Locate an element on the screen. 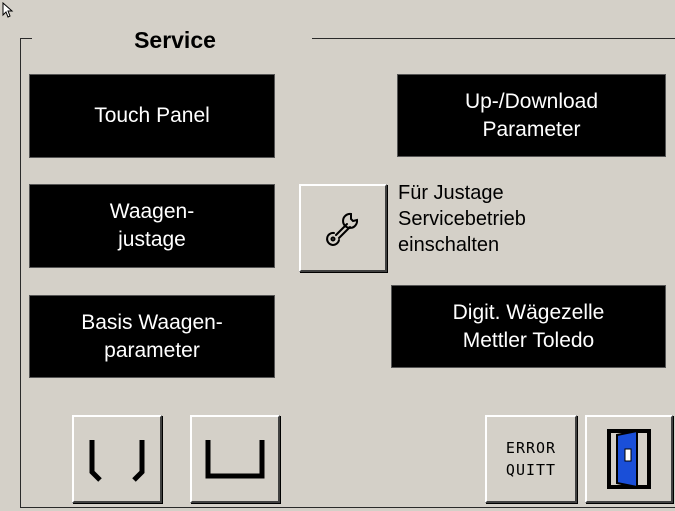 The image size is (675, 511). service-mode-hint: Für Justage Servicebetrieb einschalten is located at coordinates (462, 219).